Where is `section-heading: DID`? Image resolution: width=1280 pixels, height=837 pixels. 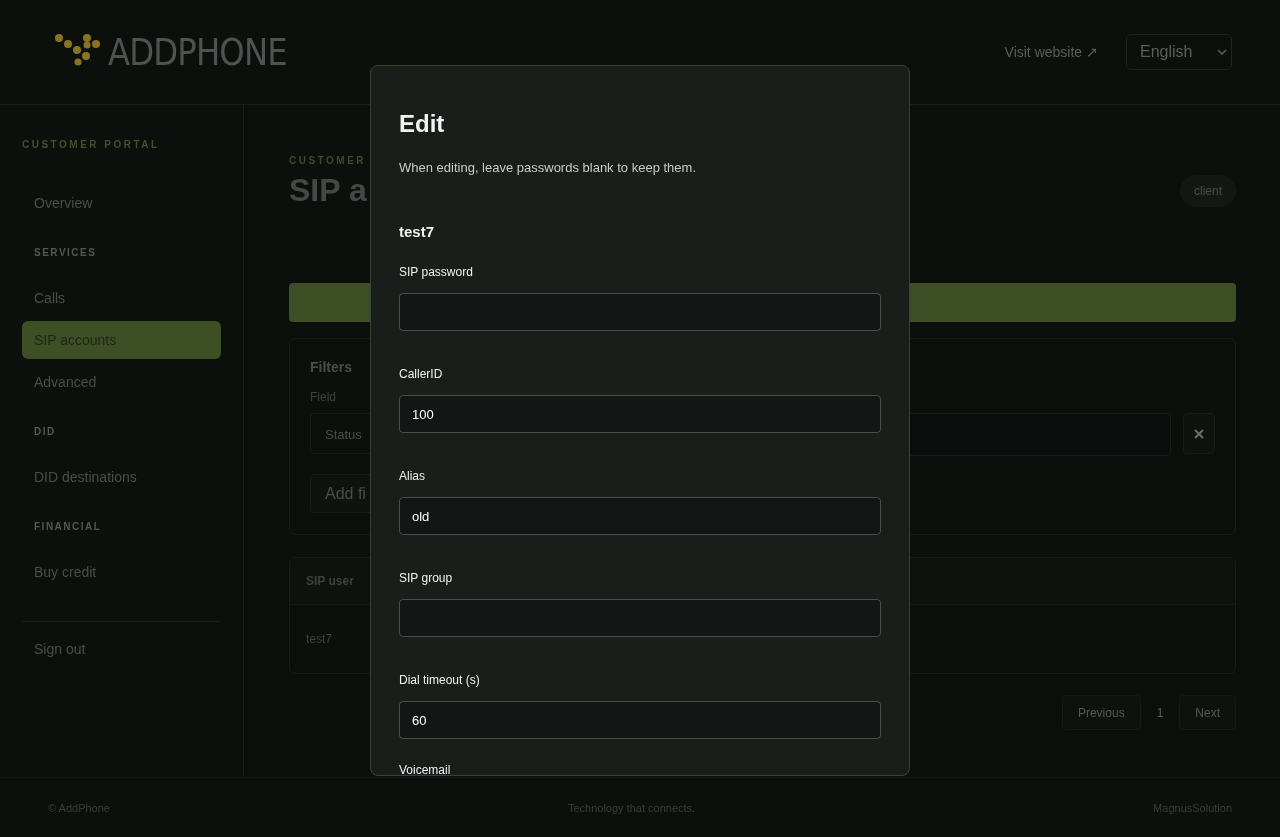 section-heading: DID is located at coordinates (45, 431).